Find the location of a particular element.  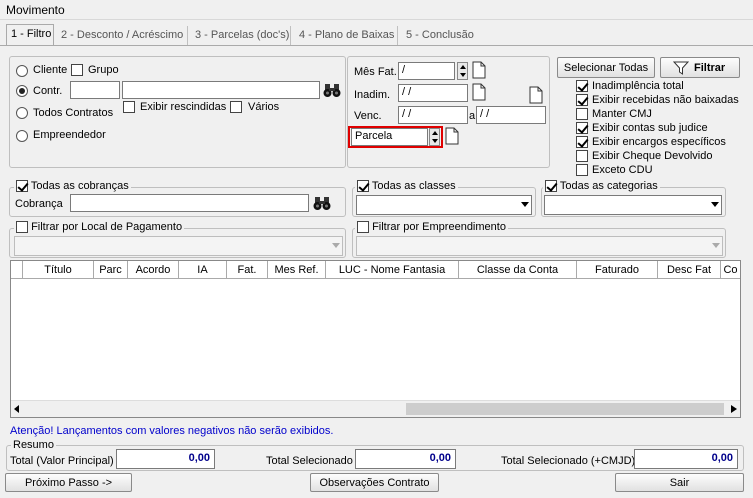

exceto-cdu-label: Exceto CDU is located at coordinates (622, 170).